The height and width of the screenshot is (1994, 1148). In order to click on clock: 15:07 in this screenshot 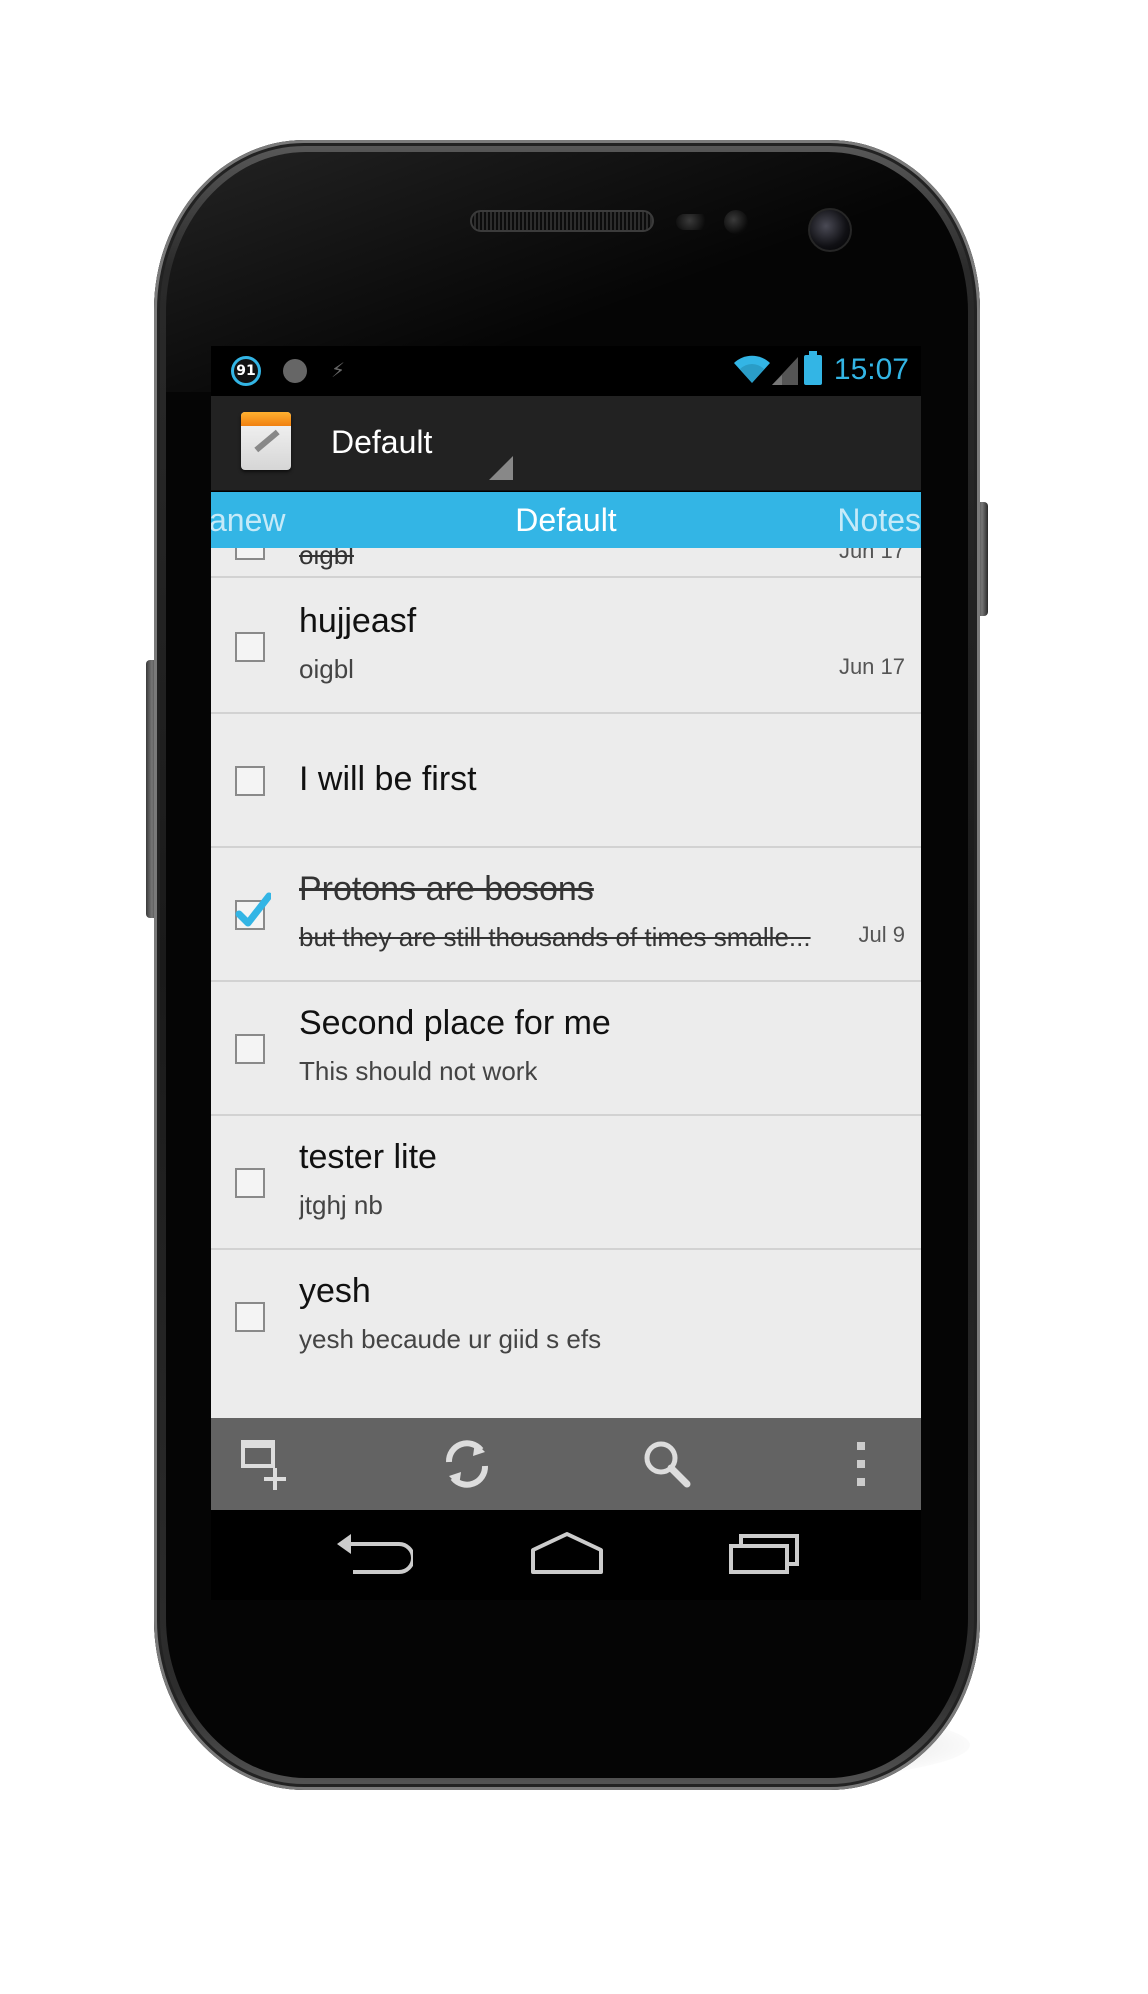, I will do `click(871, 369)`.